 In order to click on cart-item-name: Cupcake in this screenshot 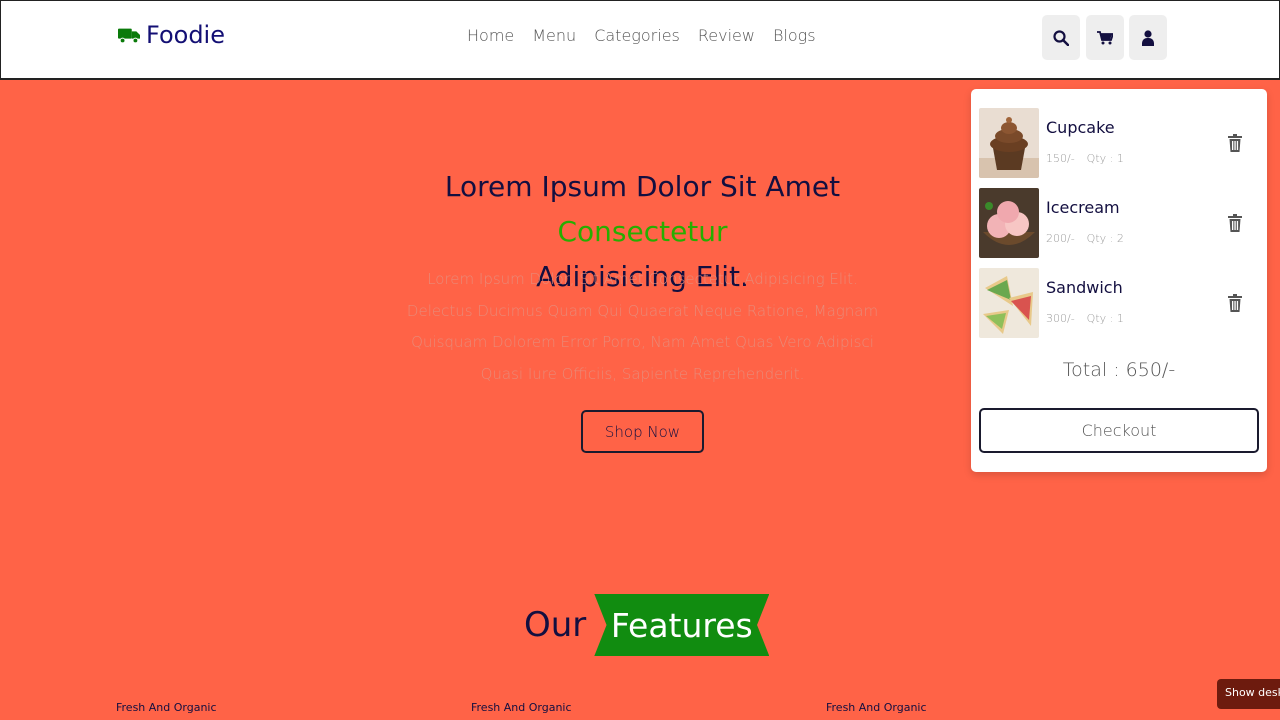, I will do `click(1080, 127)`.